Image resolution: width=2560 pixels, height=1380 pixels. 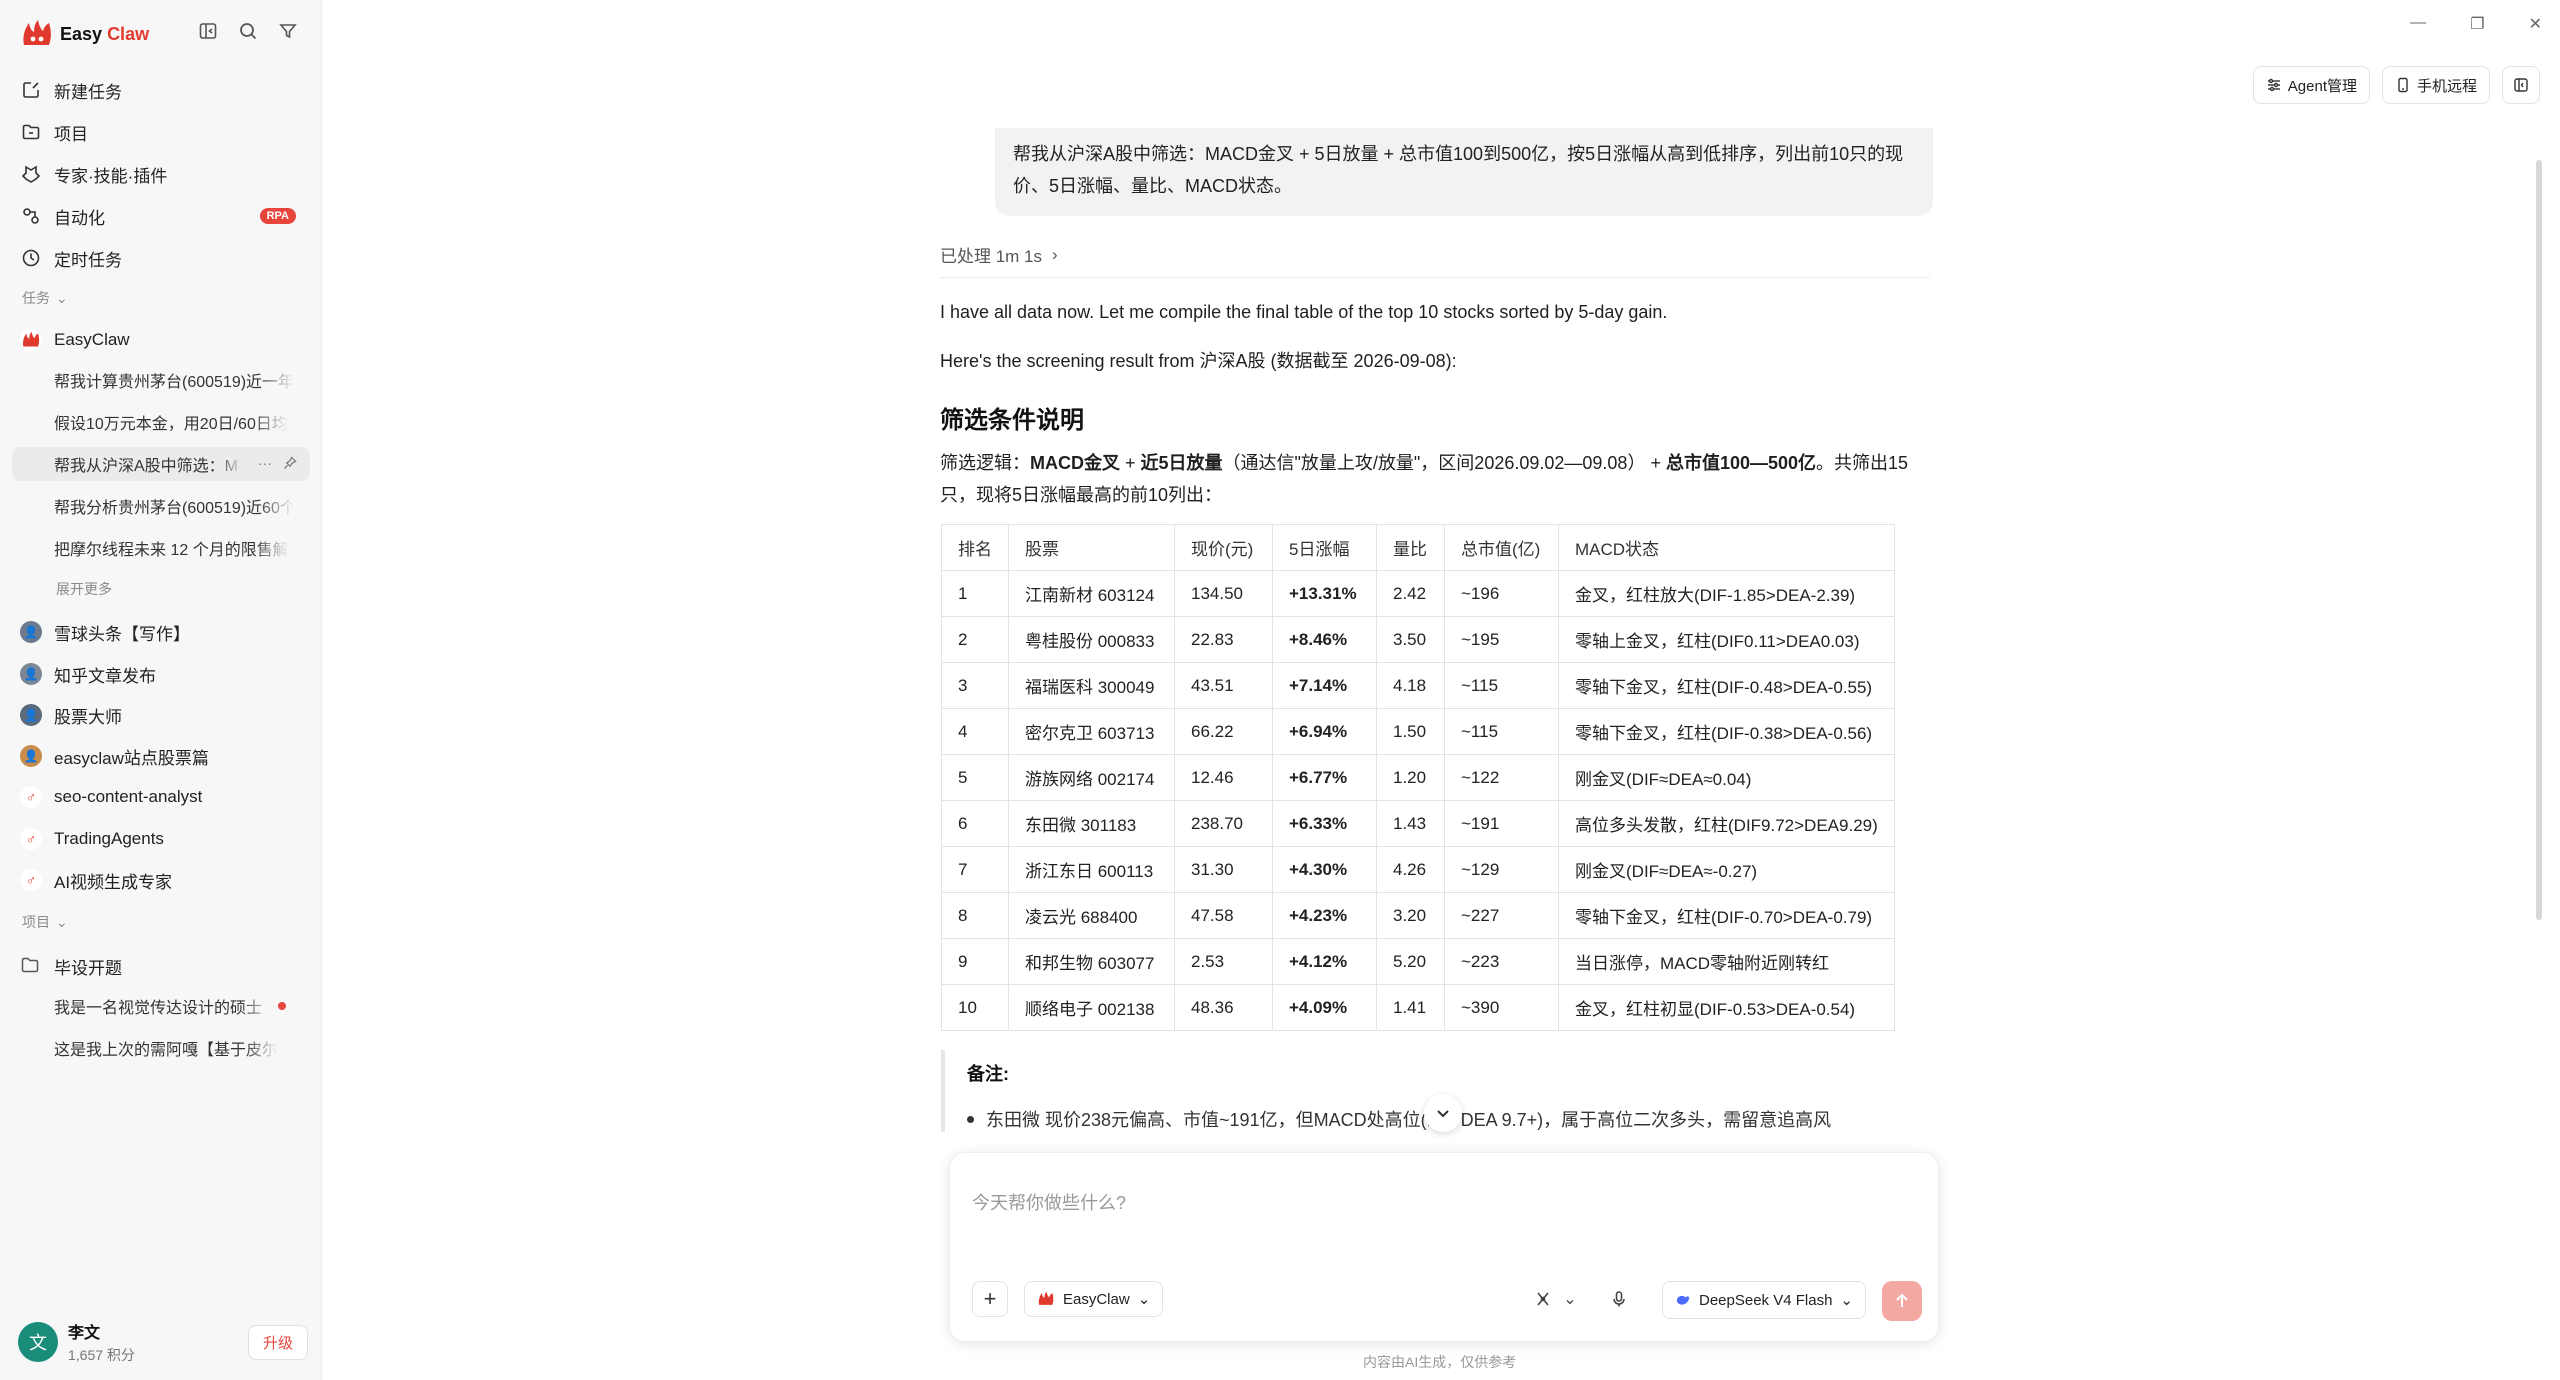 What do you see at coordinates (1764, 1300) in the screenshot?
I see `model-selector: DeepSeek V4 Flash ⌄` at bounding box center [1764, 1300].